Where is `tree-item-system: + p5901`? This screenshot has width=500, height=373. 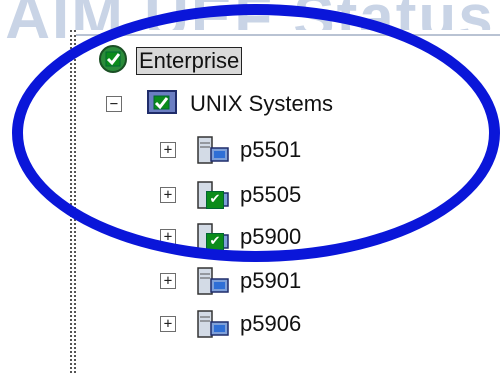
tree-item-system: + p5901 is located at coordinates (230, 281).